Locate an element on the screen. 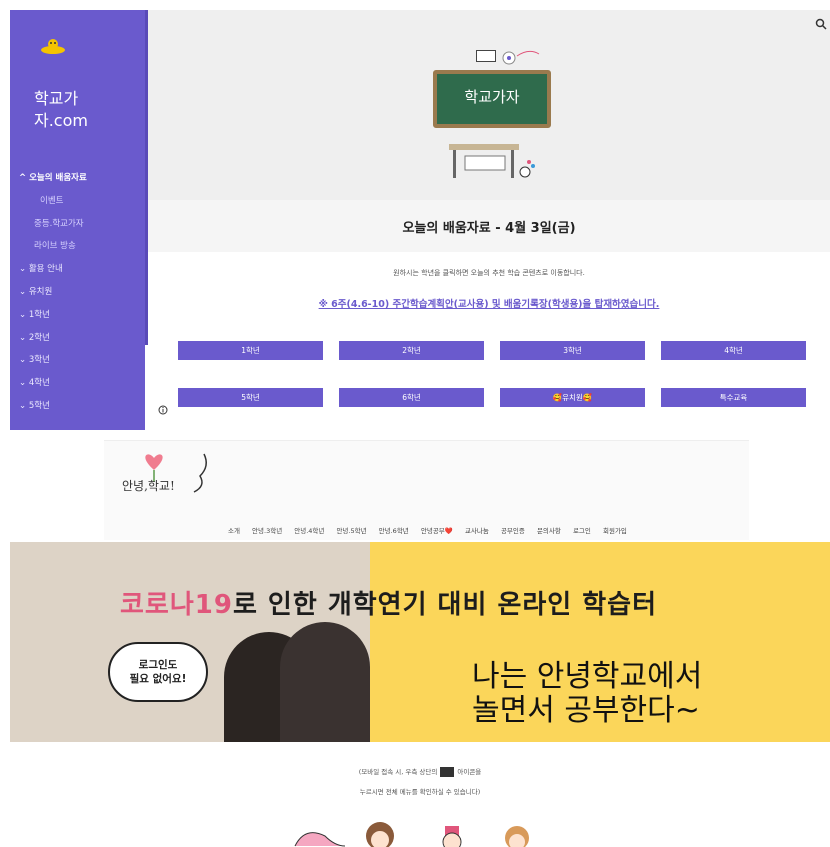 The image size is (830, 847). grade-1-button: 1학년 is located at coordinates (250, 350).